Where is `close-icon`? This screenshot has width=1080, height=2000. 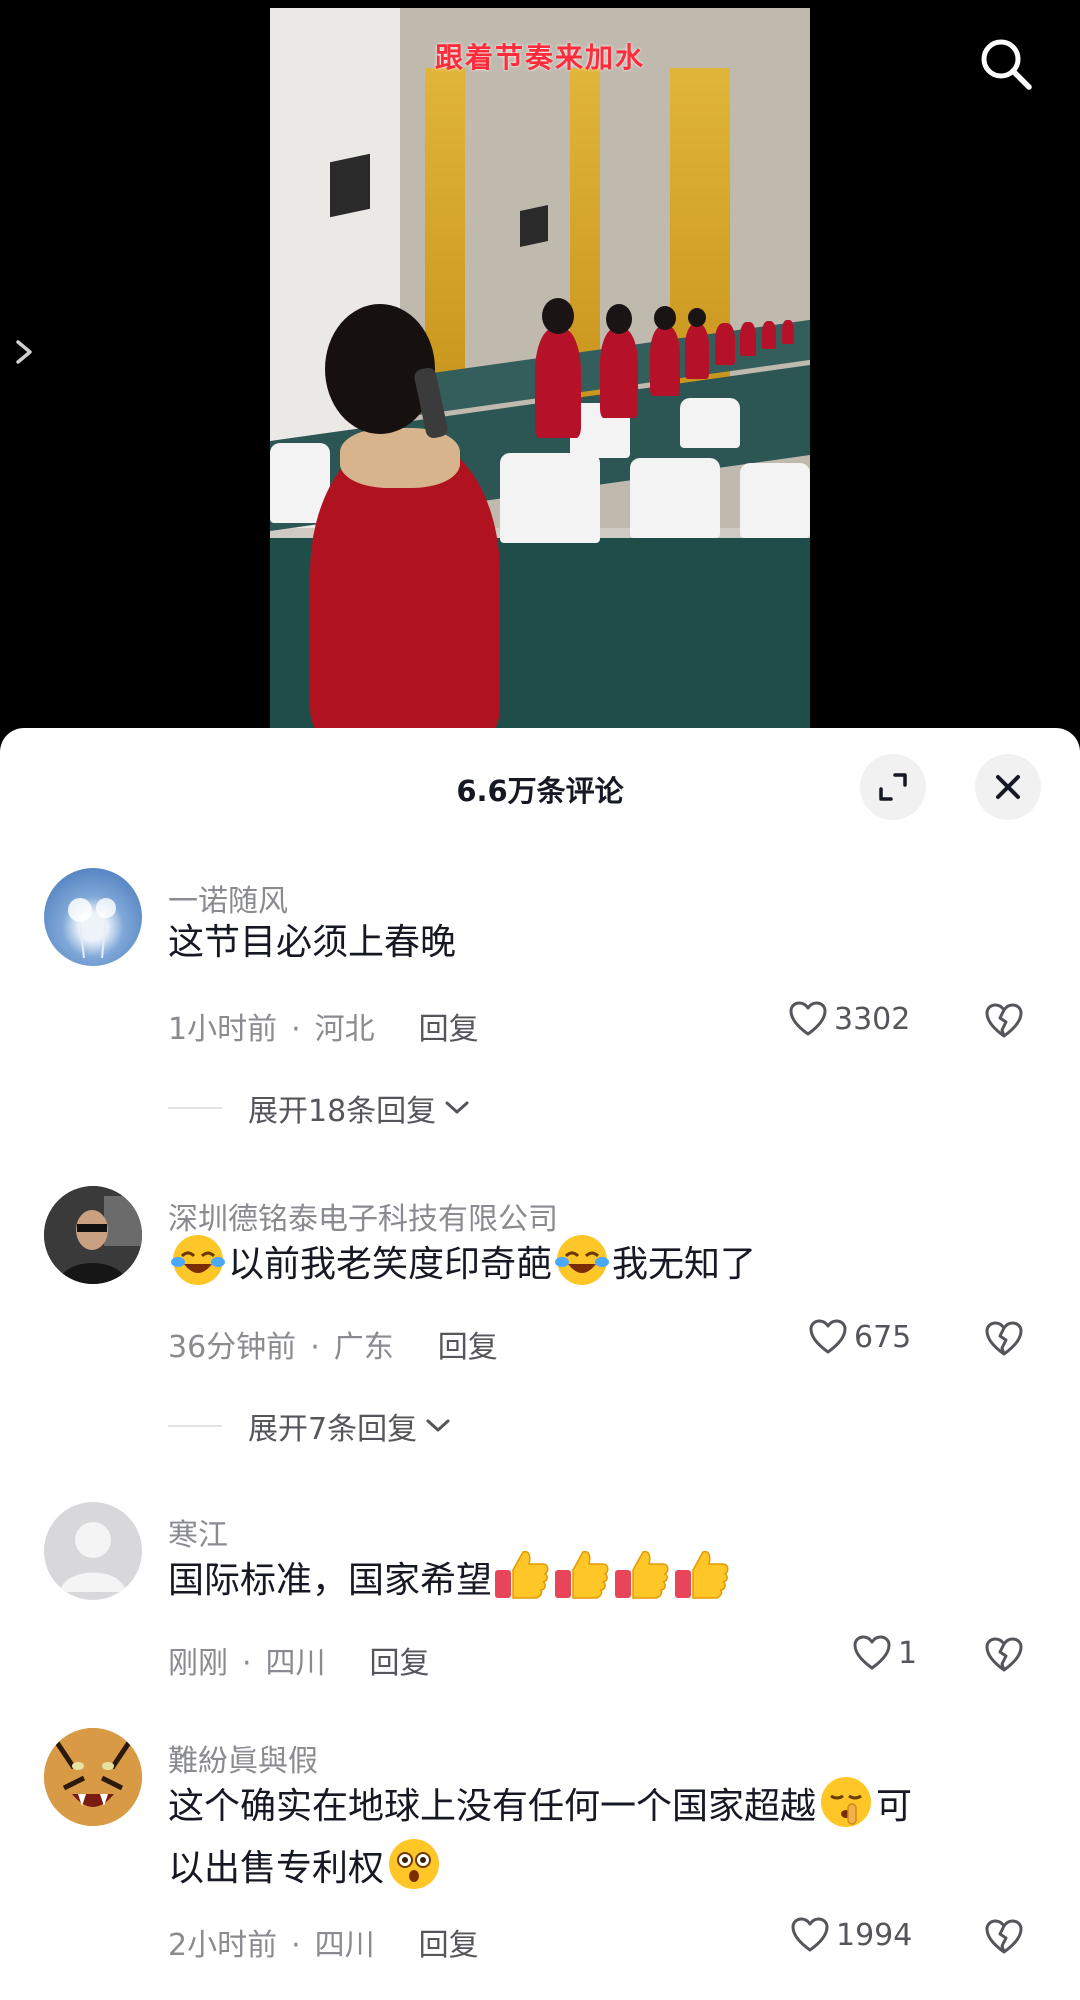 close-icon is located at coordinates (1008, 787).